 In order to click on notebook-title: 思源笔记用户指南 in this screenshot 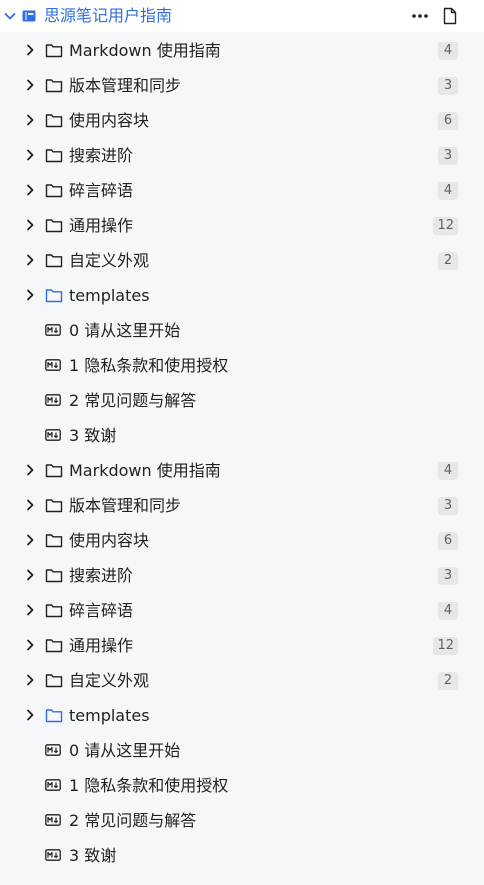, I will do `click(108, 16)`.